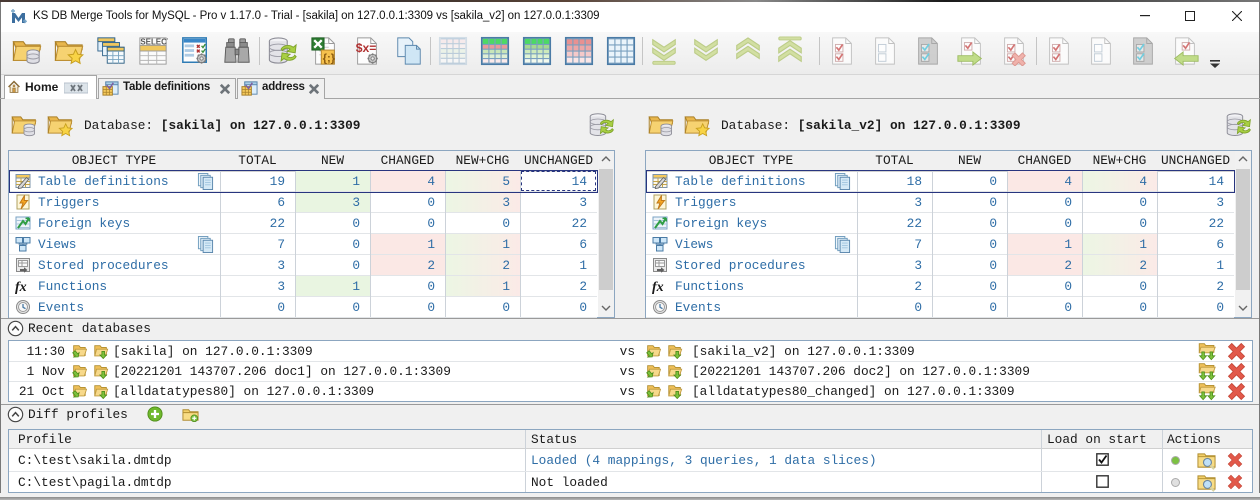  I want to click on svg-text: $x=, so click(366, 48).